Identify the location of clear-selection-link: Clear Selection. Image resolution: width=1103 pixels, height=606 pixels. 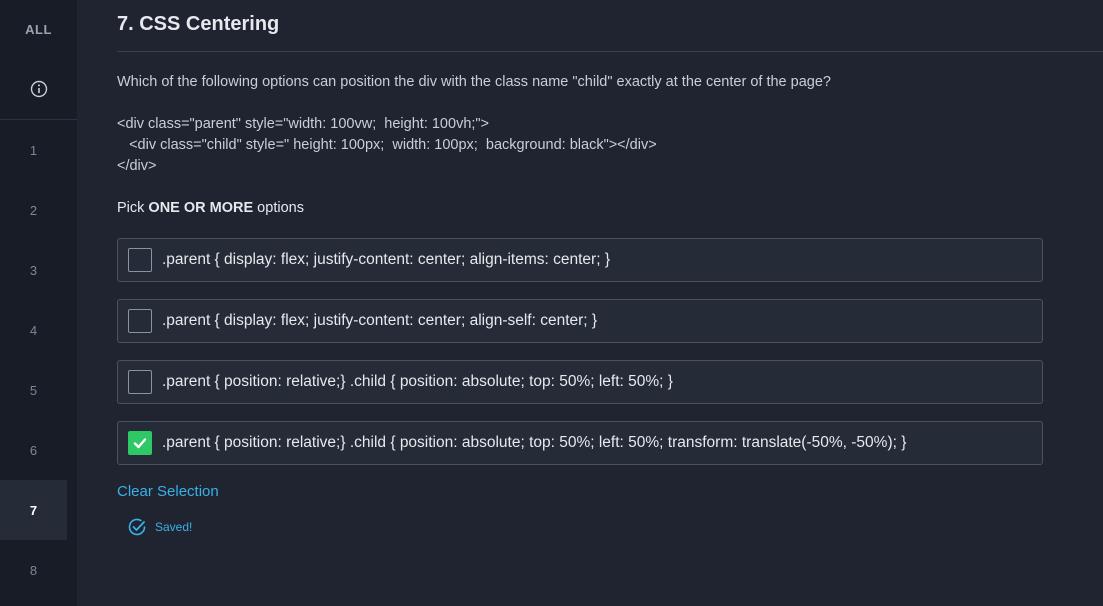
(168, 491).